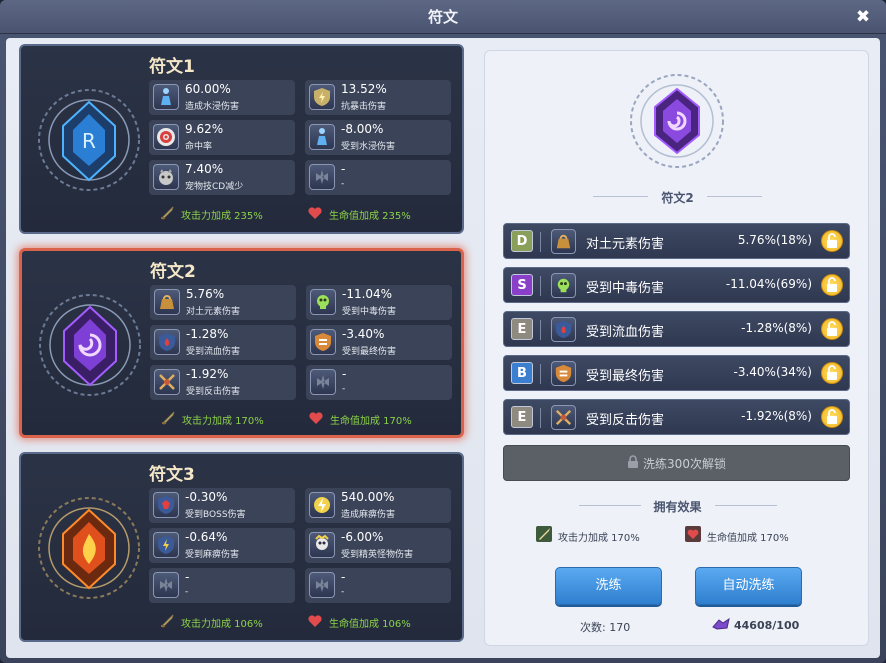  What do you see at coordinates (166, 137) in the screenshot?
I see `target-icon` at bounding box center [166, 137].